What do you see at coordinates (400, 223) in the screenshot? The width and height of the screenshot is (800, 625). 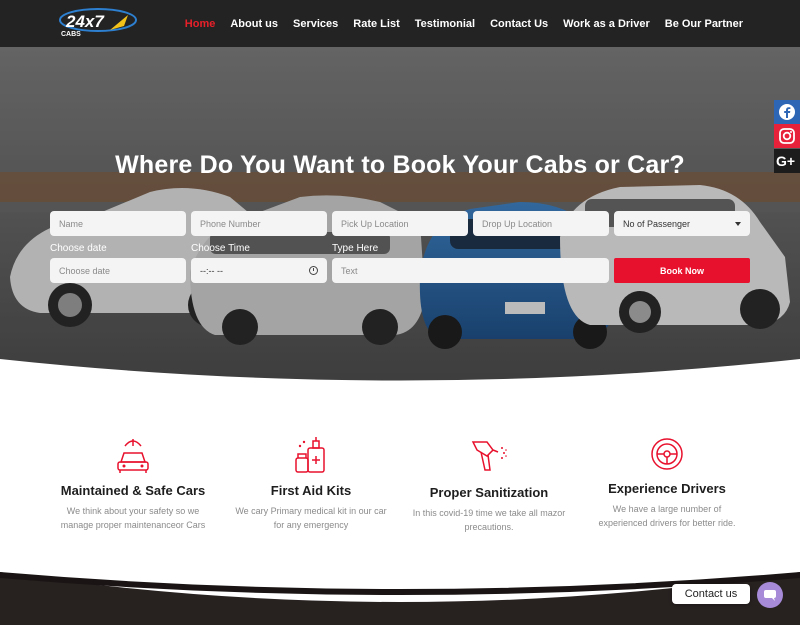 I see `pickup-location-input: Pick Up Location` at bounding box center [400, 223].